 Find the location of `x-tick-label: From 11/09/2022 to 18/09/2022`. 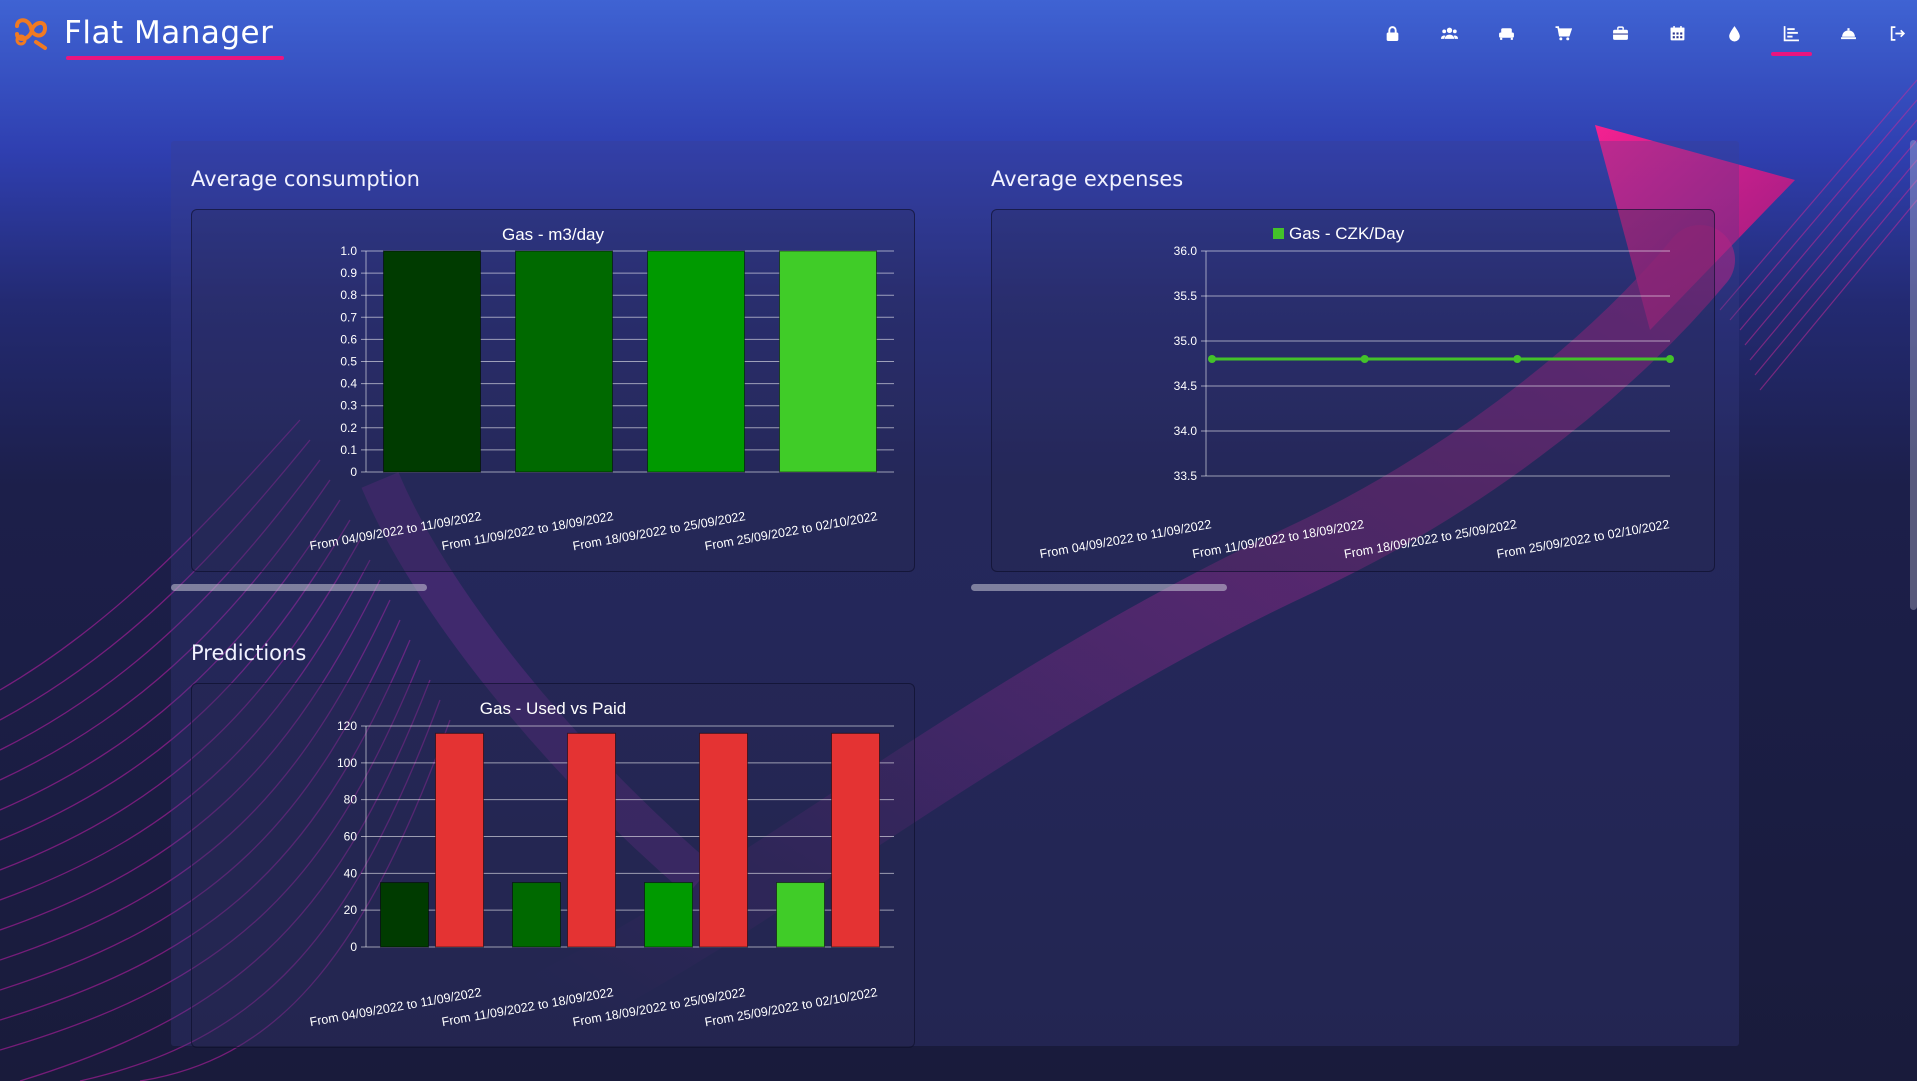

x-tick-label: From 11/09/2022 to 18/09/2022 is located at coordinates (1278, 539).